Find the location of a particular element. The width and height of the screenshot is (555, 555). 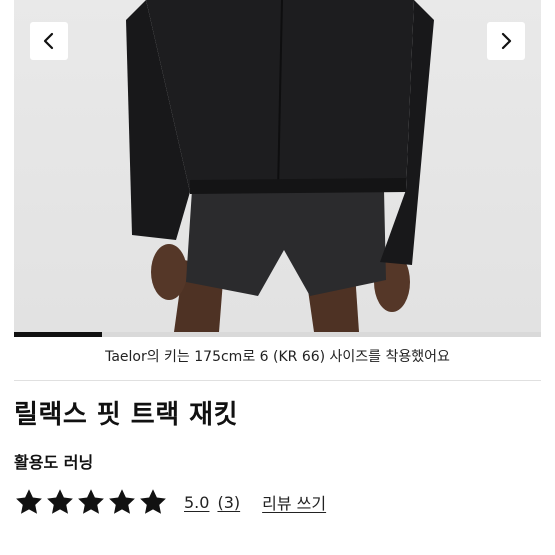

next-image-button is located at coordinates (506, 41).